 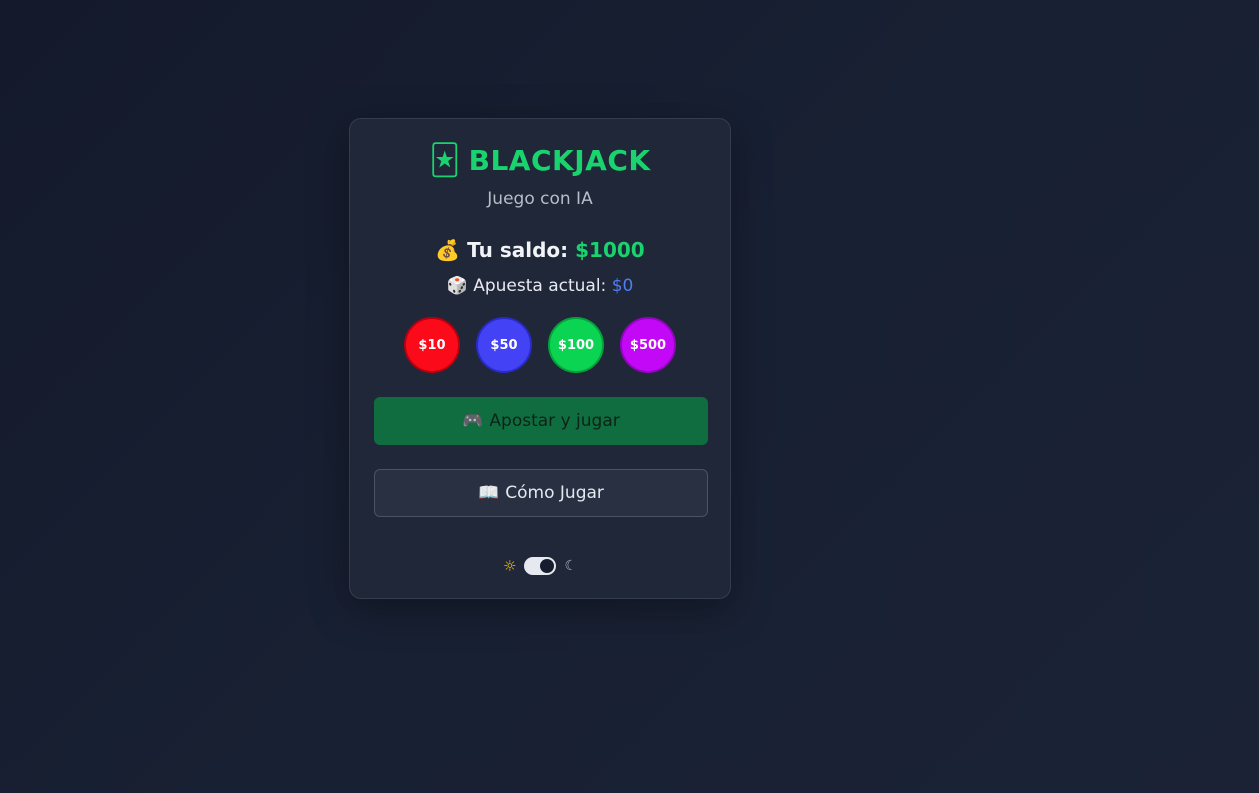 I want to click on bet-and-play-button: 🎮 Apostar y jugar, so click(x=541, y=421).